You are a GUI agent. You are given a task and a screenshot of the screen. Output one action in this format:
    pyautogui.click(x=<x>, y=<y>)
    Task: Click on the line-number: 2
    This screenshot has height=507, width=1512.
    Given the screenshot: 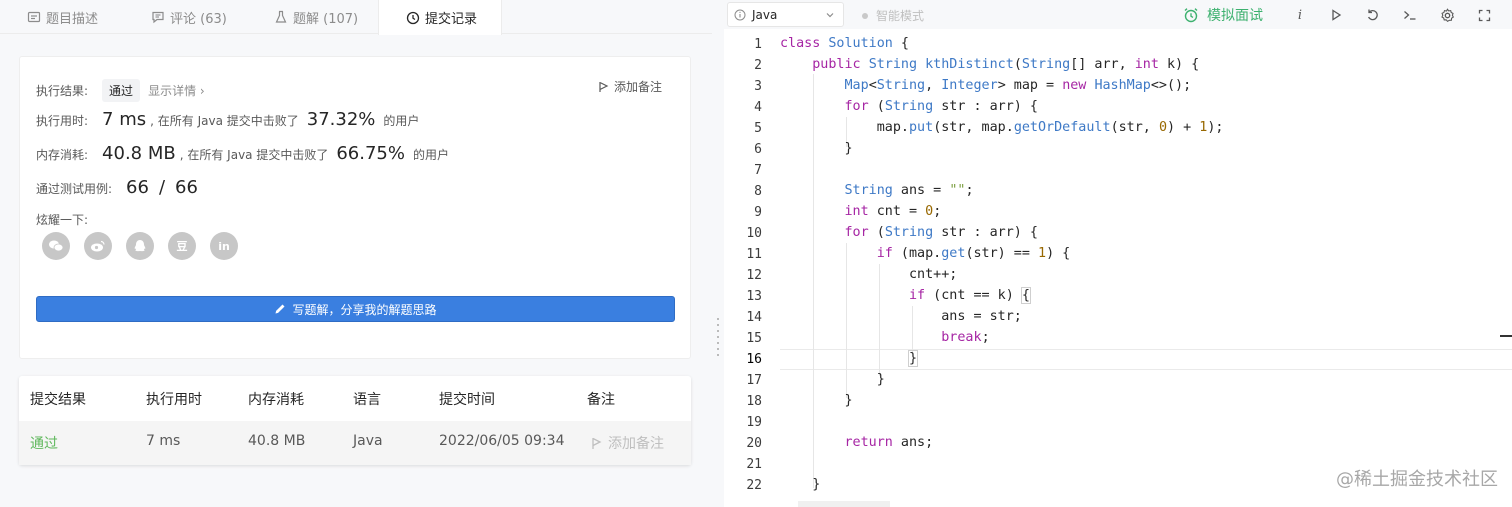 What is the action you would take?
    pyautogui.click(x=758, y=65)
    